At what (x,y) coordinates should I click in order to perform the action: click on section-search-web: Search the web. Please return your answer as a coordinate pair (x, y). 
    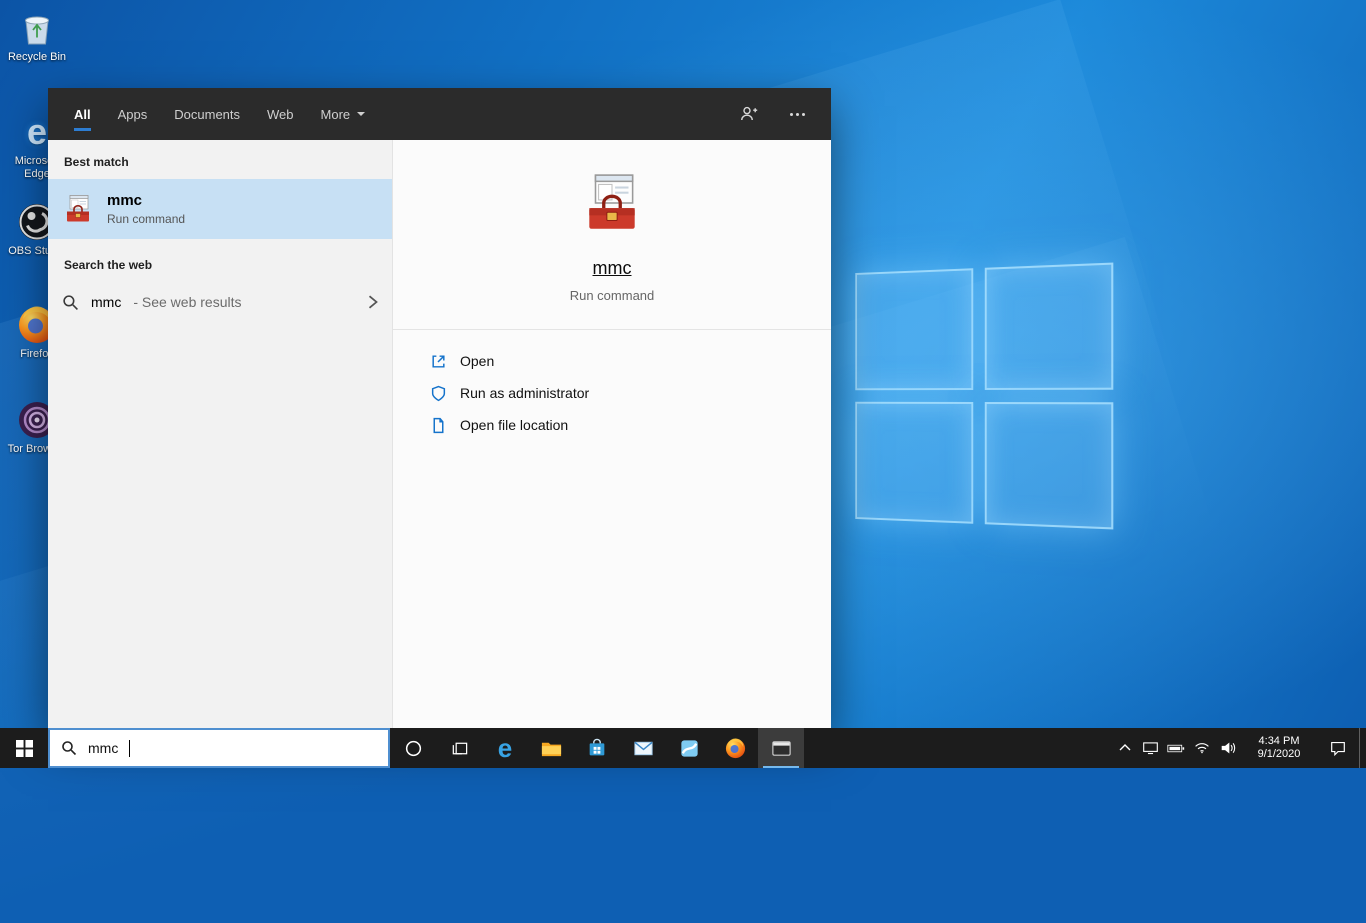
    Looking at the image, I should click on (108, 265).